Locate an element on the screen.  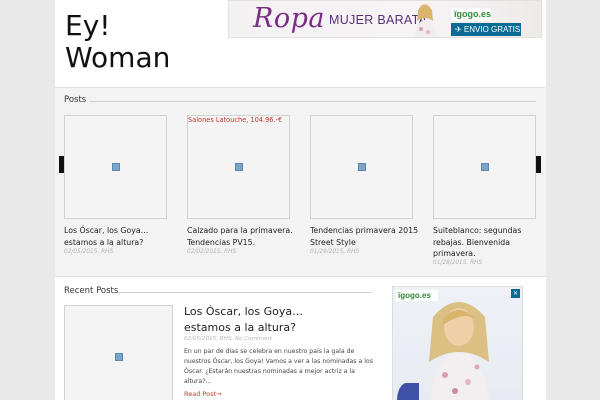
banner-headline: Ropa is located at coordinates (289, 18).